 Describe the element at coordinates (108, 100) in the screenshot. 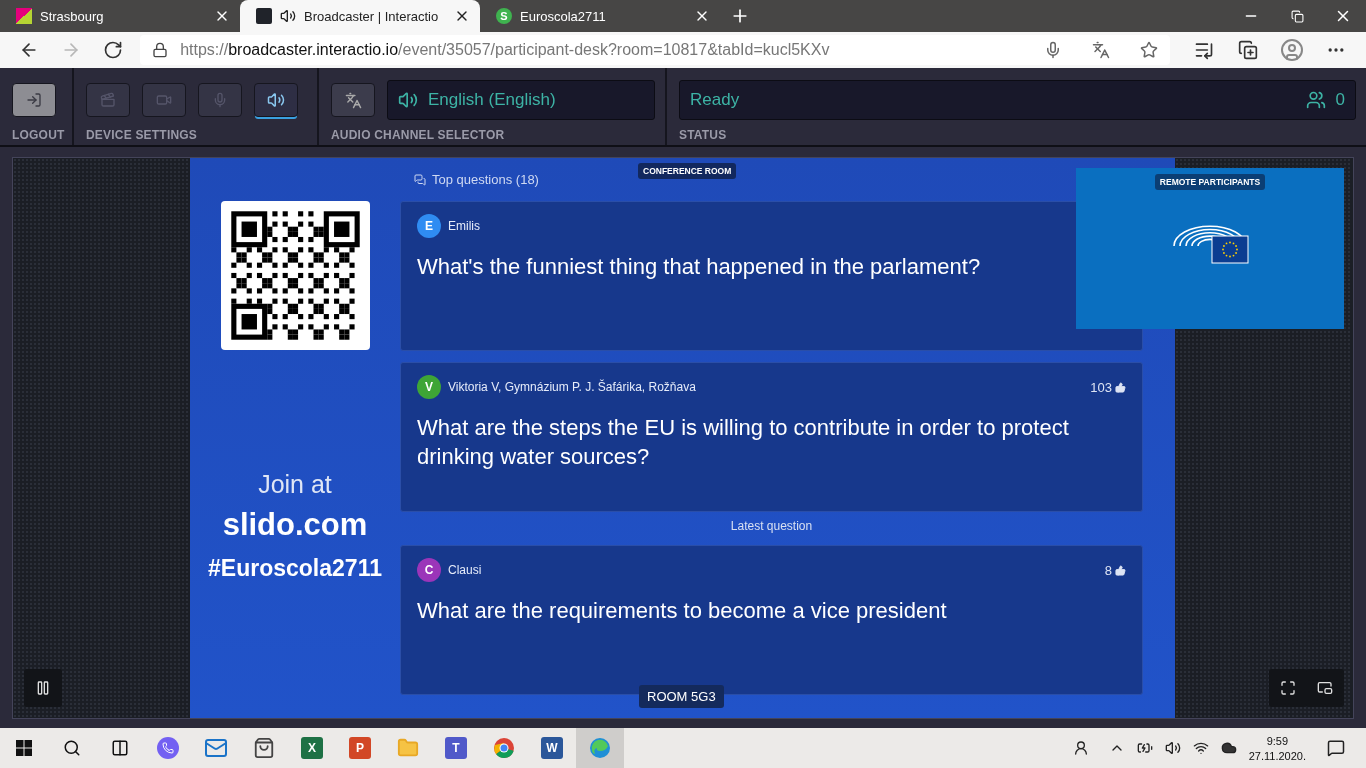

I see `screen-icon` at that location.